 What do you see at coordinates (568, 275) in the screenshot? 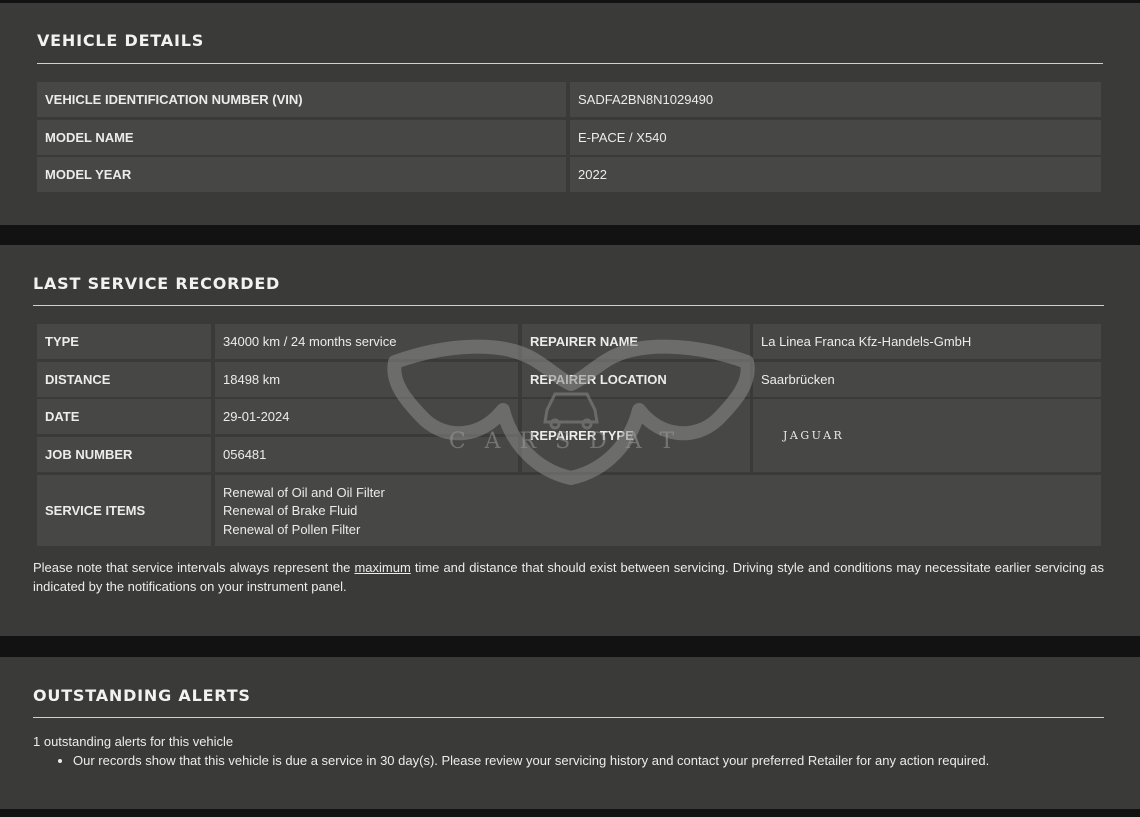
I see `last-service-title: LAST SERVICE RECORDED` at bounding box center [568, 275].